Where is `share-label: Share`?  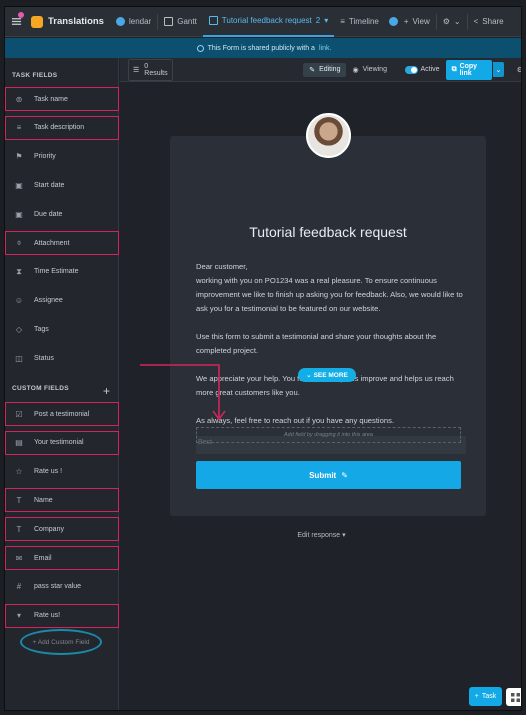 share-label: Share is located at coordinates (493, 21).